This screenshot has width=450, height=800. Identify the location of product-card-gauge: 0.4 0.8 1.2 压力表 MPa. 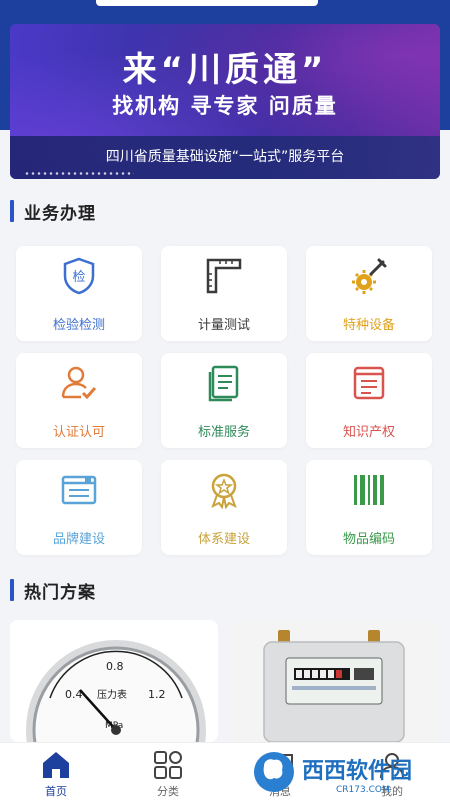
(114, 681).